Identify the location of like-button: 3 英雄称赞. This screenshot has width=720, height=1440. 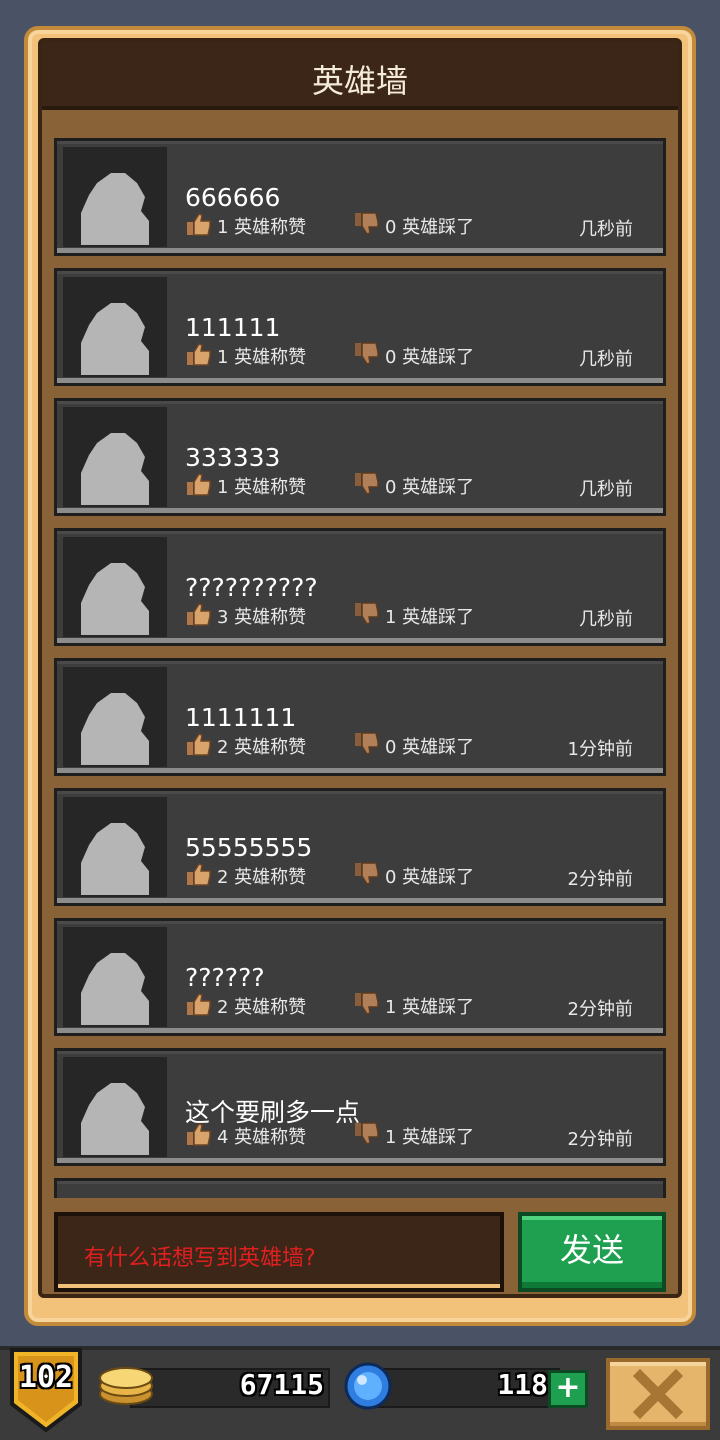
(246, 616).